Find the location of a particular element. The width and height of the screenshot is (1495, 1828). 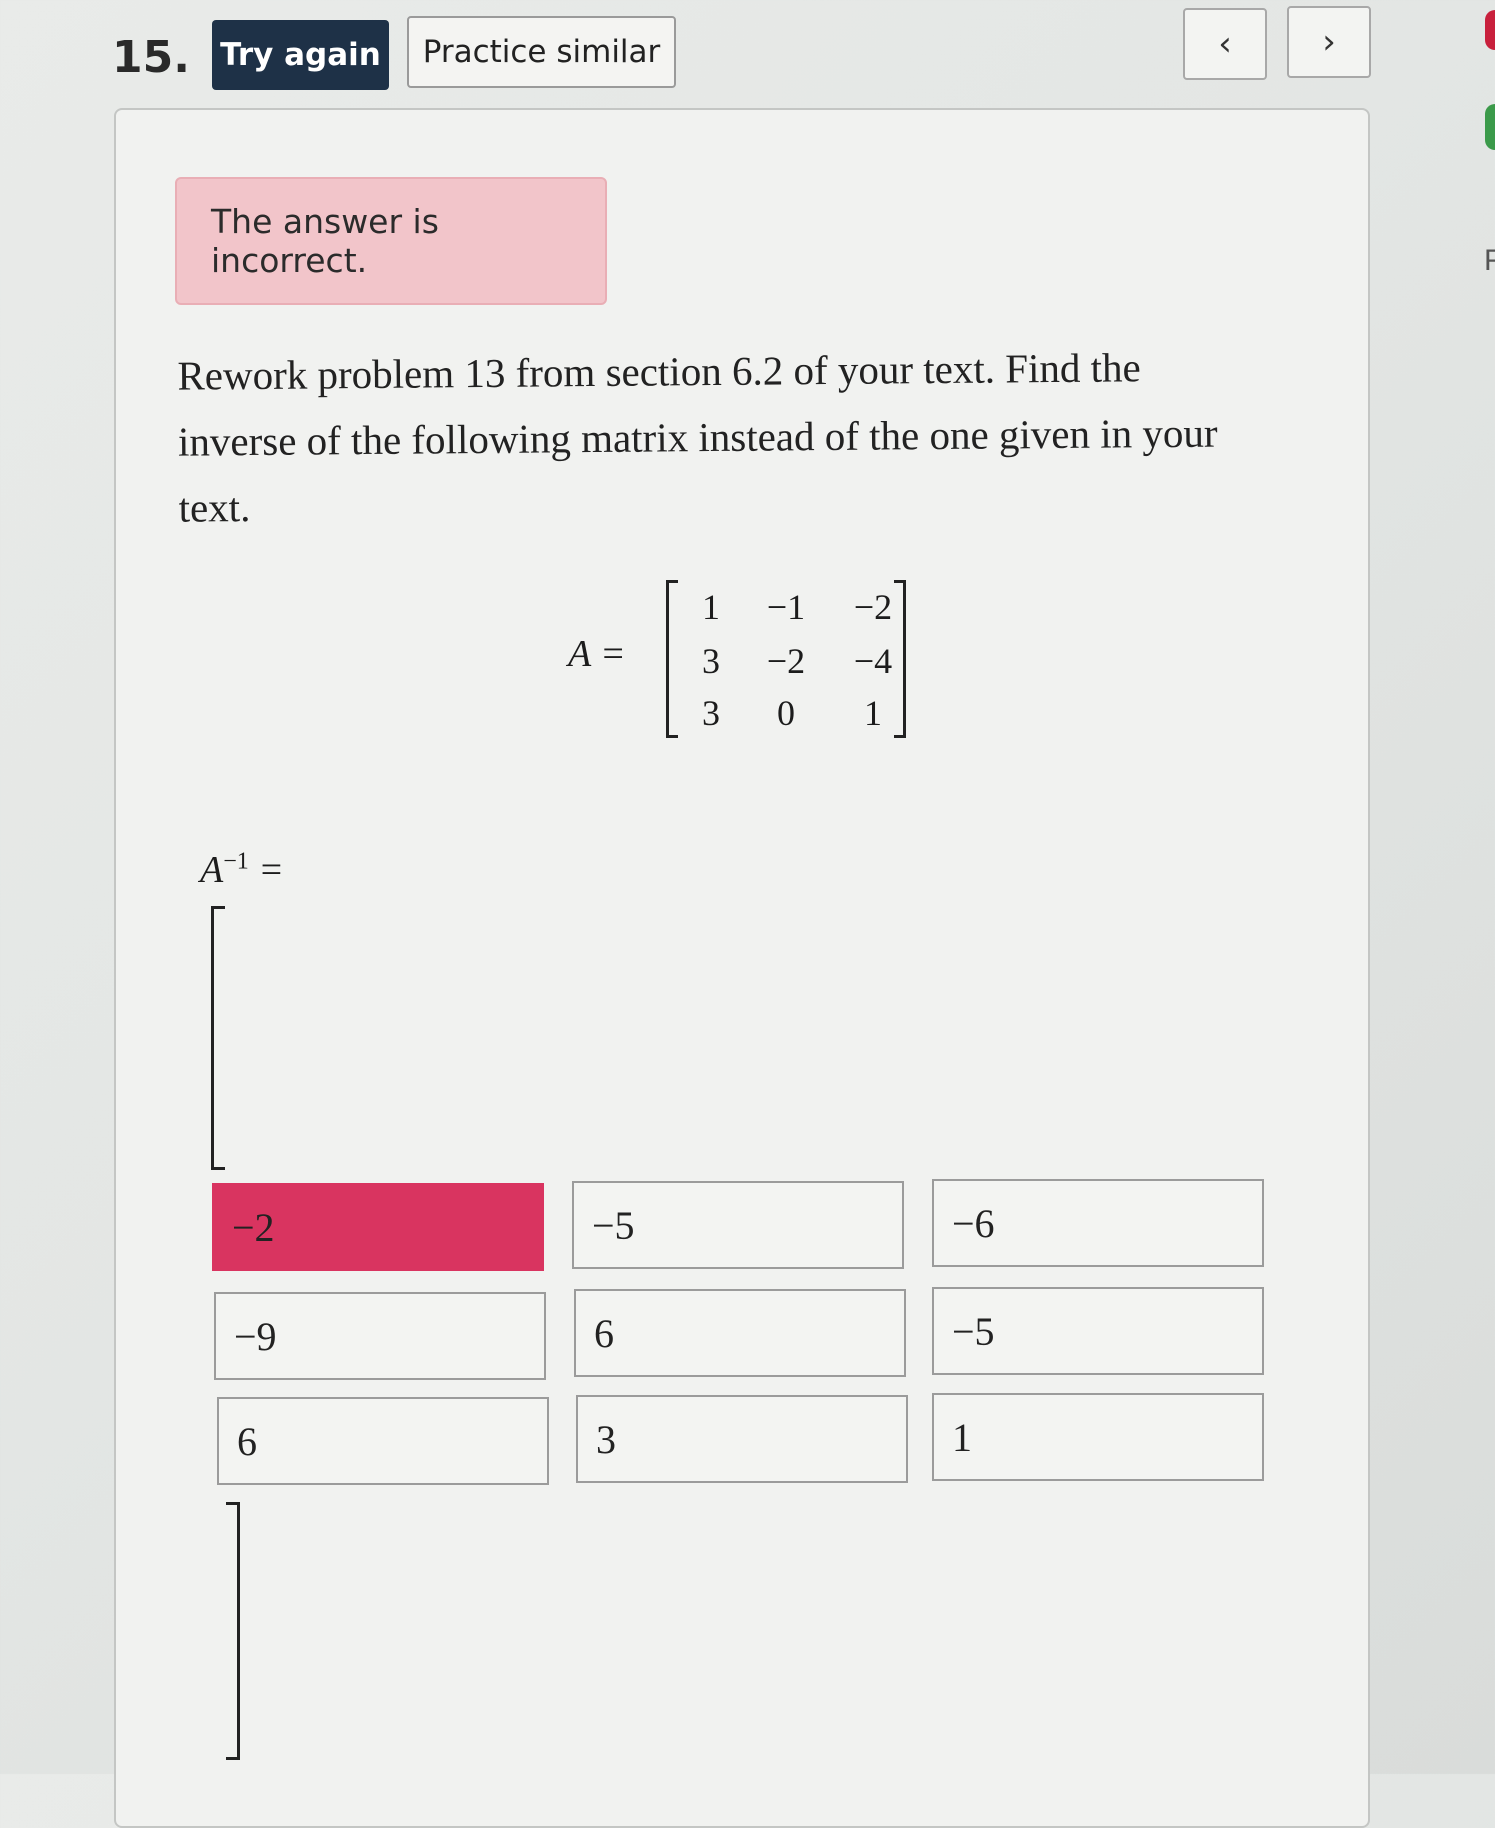

inverse-label: A−1 = is located at coordinates (242, 870).